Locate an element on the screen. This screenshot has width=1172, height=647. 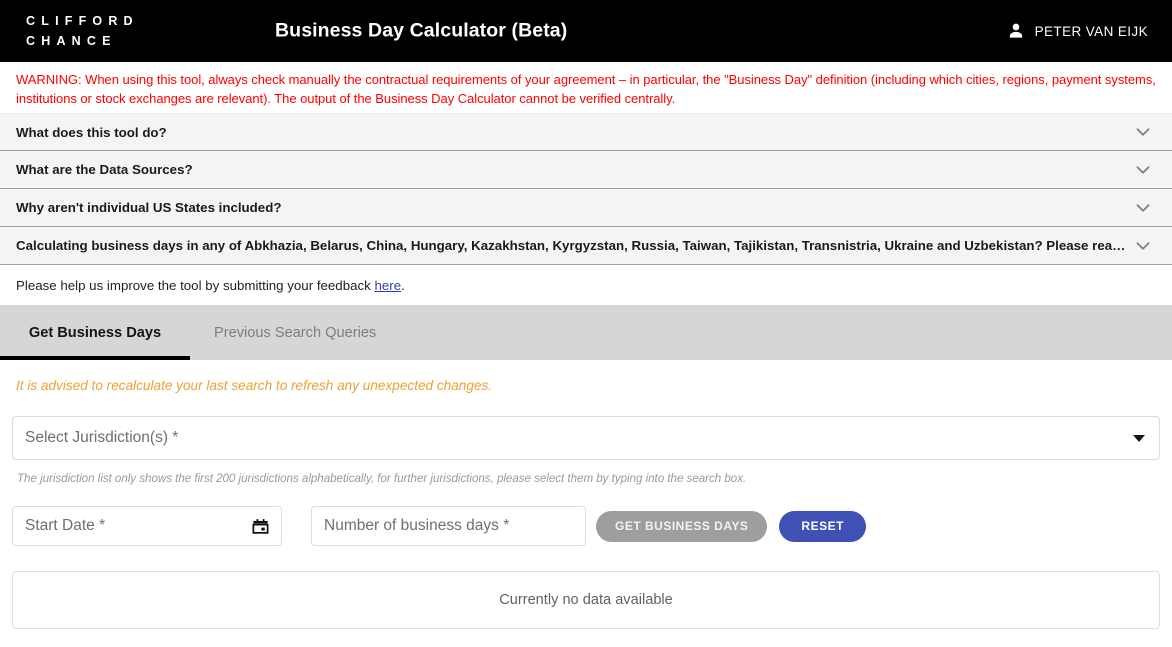
user-menu: PETER VAN EIJK is located at coordinates (1077, 31).